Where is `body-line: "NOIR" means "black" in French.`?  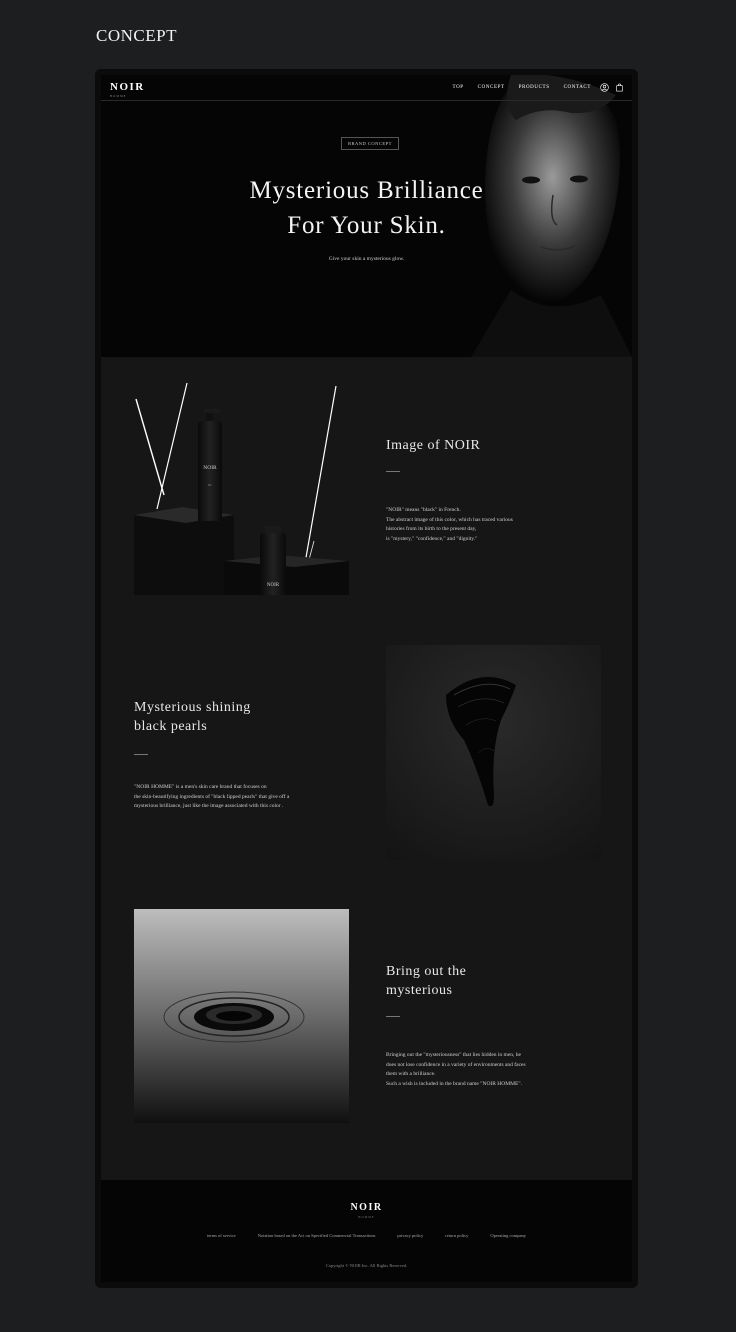 body-line: "NOIR" means "black" in French. is located at coordinates (423, 510).